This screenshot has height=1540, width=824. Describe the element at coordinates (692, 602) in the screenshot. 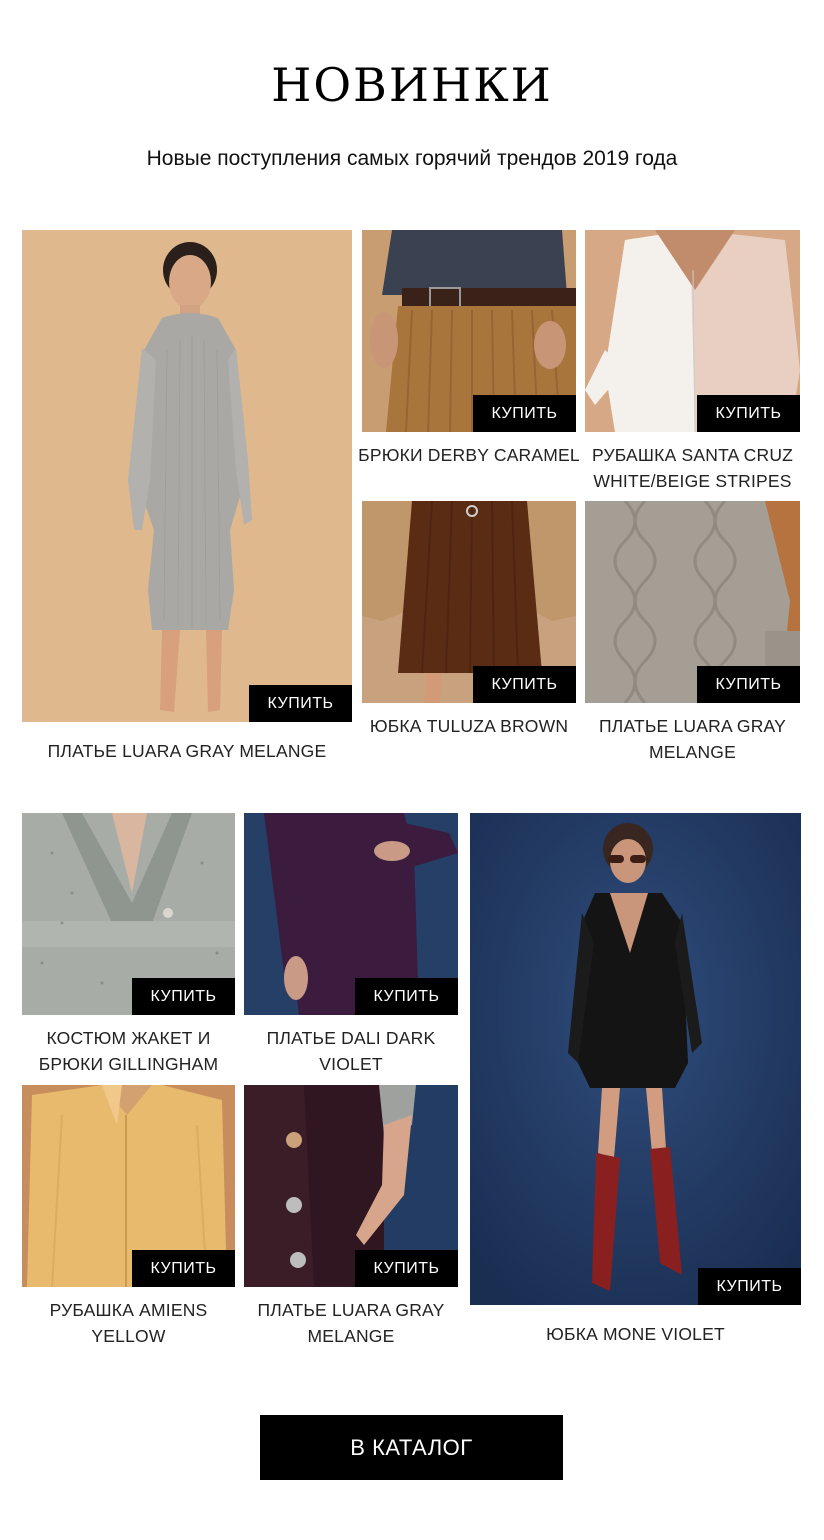

I see `product-card-gray-knit: КУПИТЬ` at that location.